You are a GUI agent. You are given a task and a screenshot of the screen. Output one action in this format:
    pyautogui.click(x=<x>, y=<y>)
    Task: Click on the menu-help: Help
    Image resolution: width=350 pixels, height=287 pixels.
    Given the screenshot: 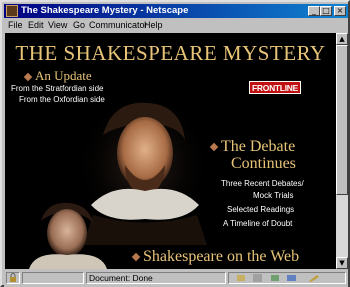 What is the action you would take?
    pyautogui.click(x=153, y=25)
    